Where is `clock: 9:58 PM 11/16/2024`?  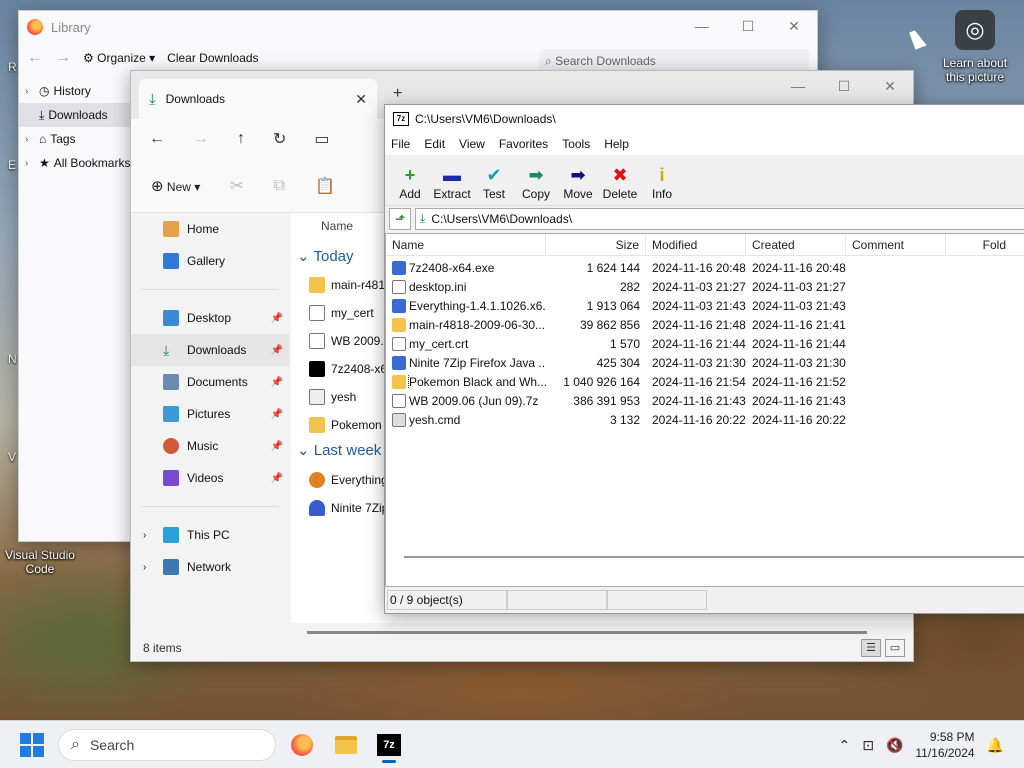
clock: 9:58 PM 11/16/2024 is located at coordinates (944, 745).